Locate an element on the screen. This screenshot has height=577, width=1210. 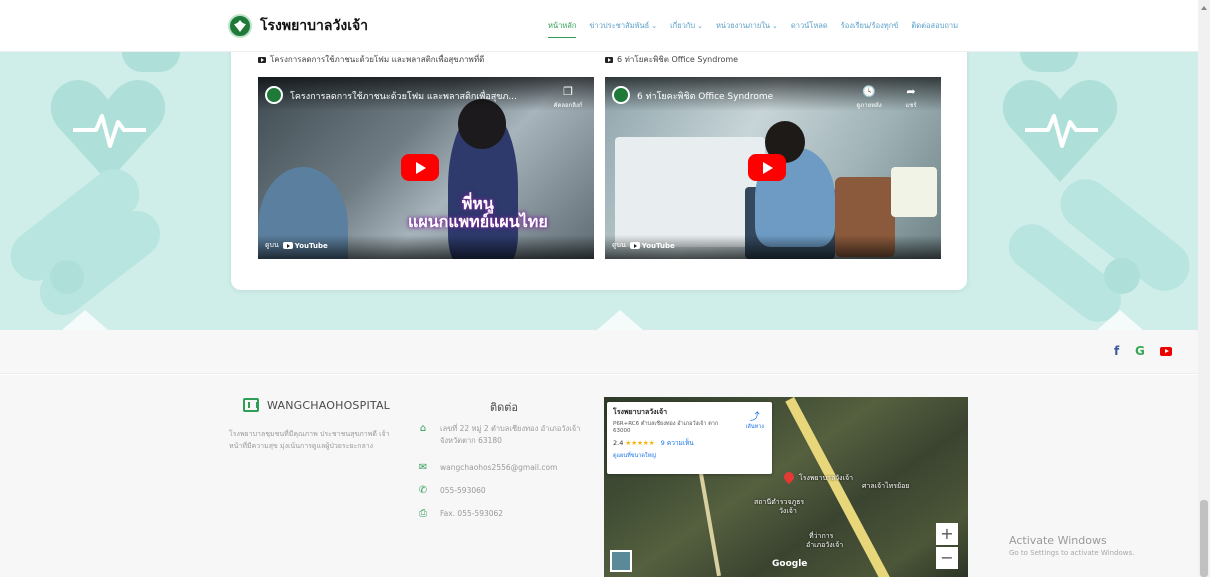
nav-item-home: หน้าหลัก is located at coordinates (562, 29).